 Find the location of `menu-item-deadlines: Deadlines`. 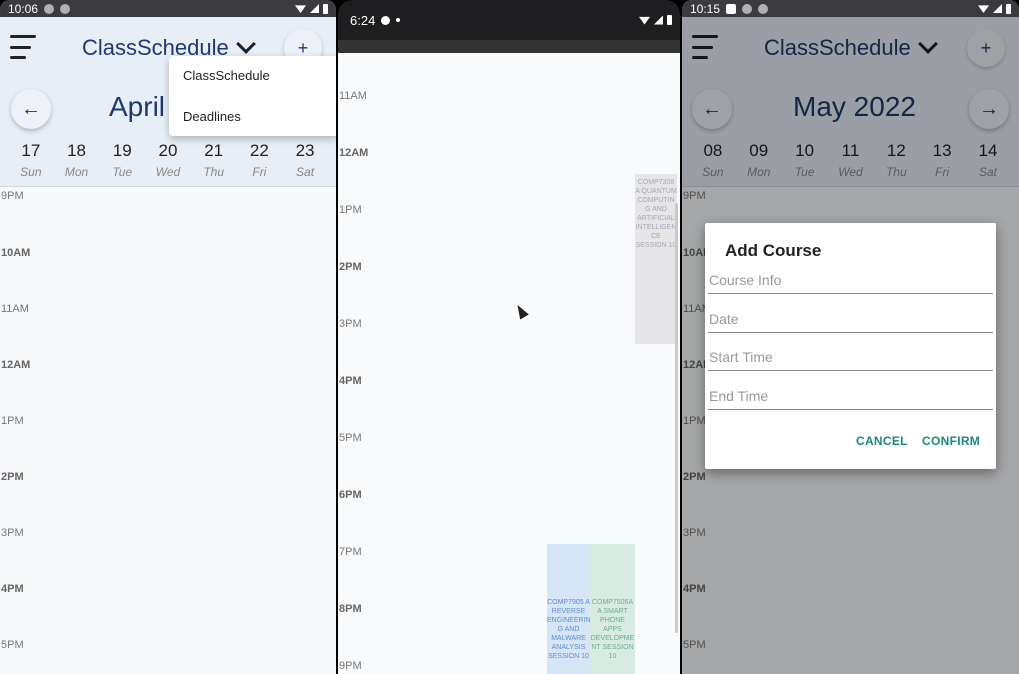

menu-item-deadlines: Deadlines is located at coordinates (252, 129).